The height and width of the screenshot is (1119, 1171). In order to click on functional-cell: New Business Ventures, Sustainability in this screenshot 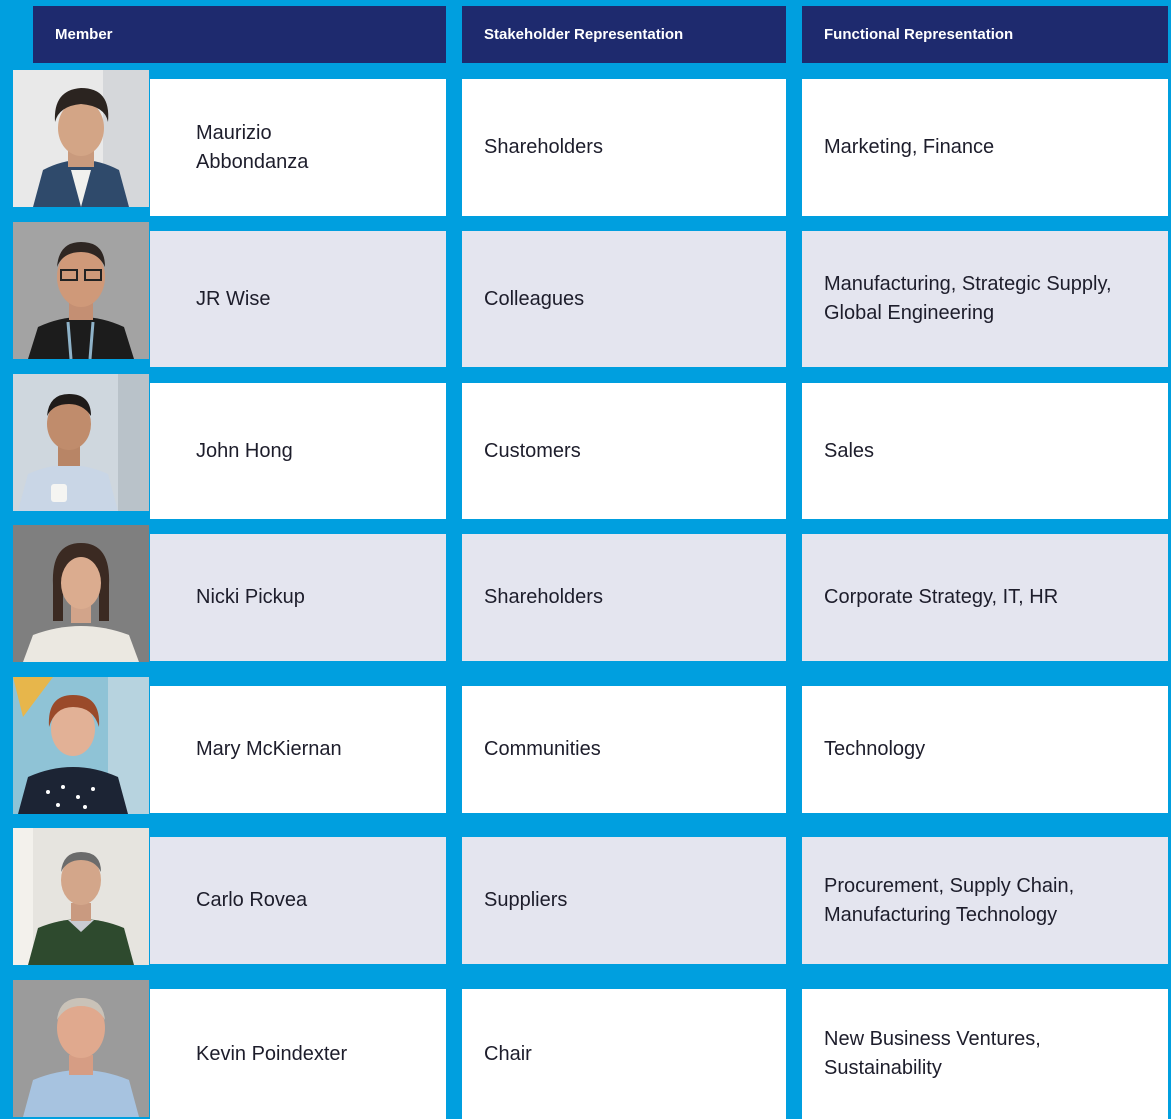, I will do `click(985, 1054)`.